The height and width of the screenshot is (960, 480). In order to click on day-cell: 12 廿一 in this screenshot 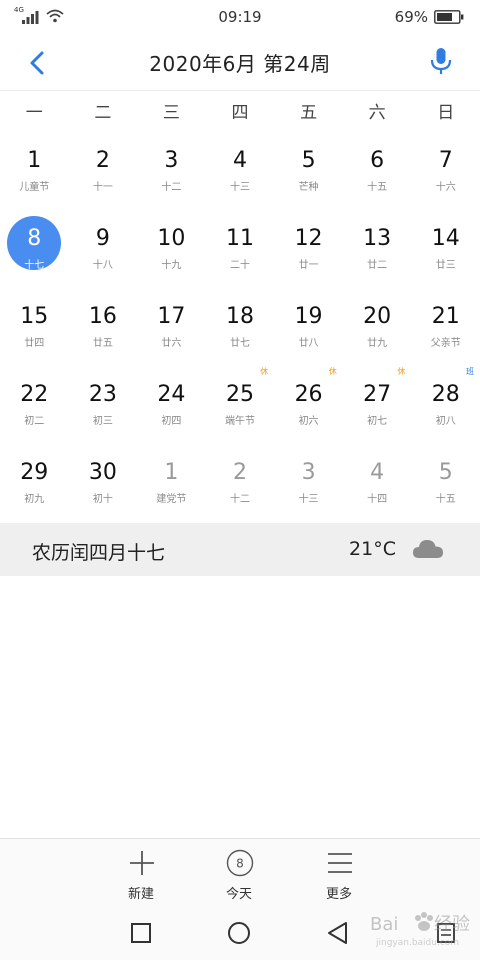, I will do `click(308, 245)`.